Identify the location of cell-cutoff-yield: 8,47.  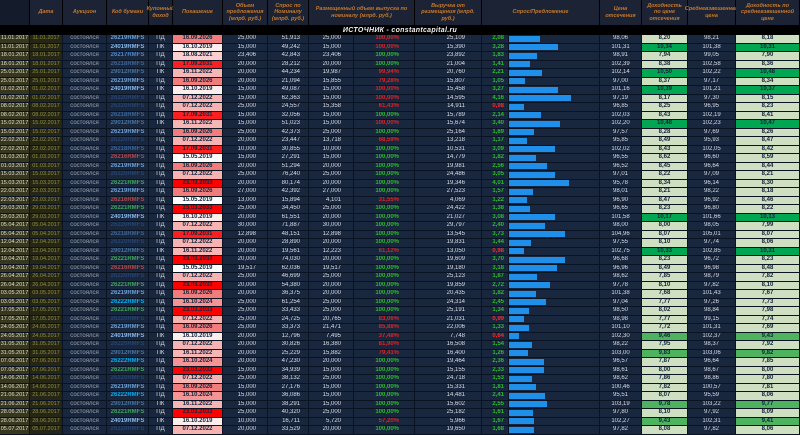
(665, 200).